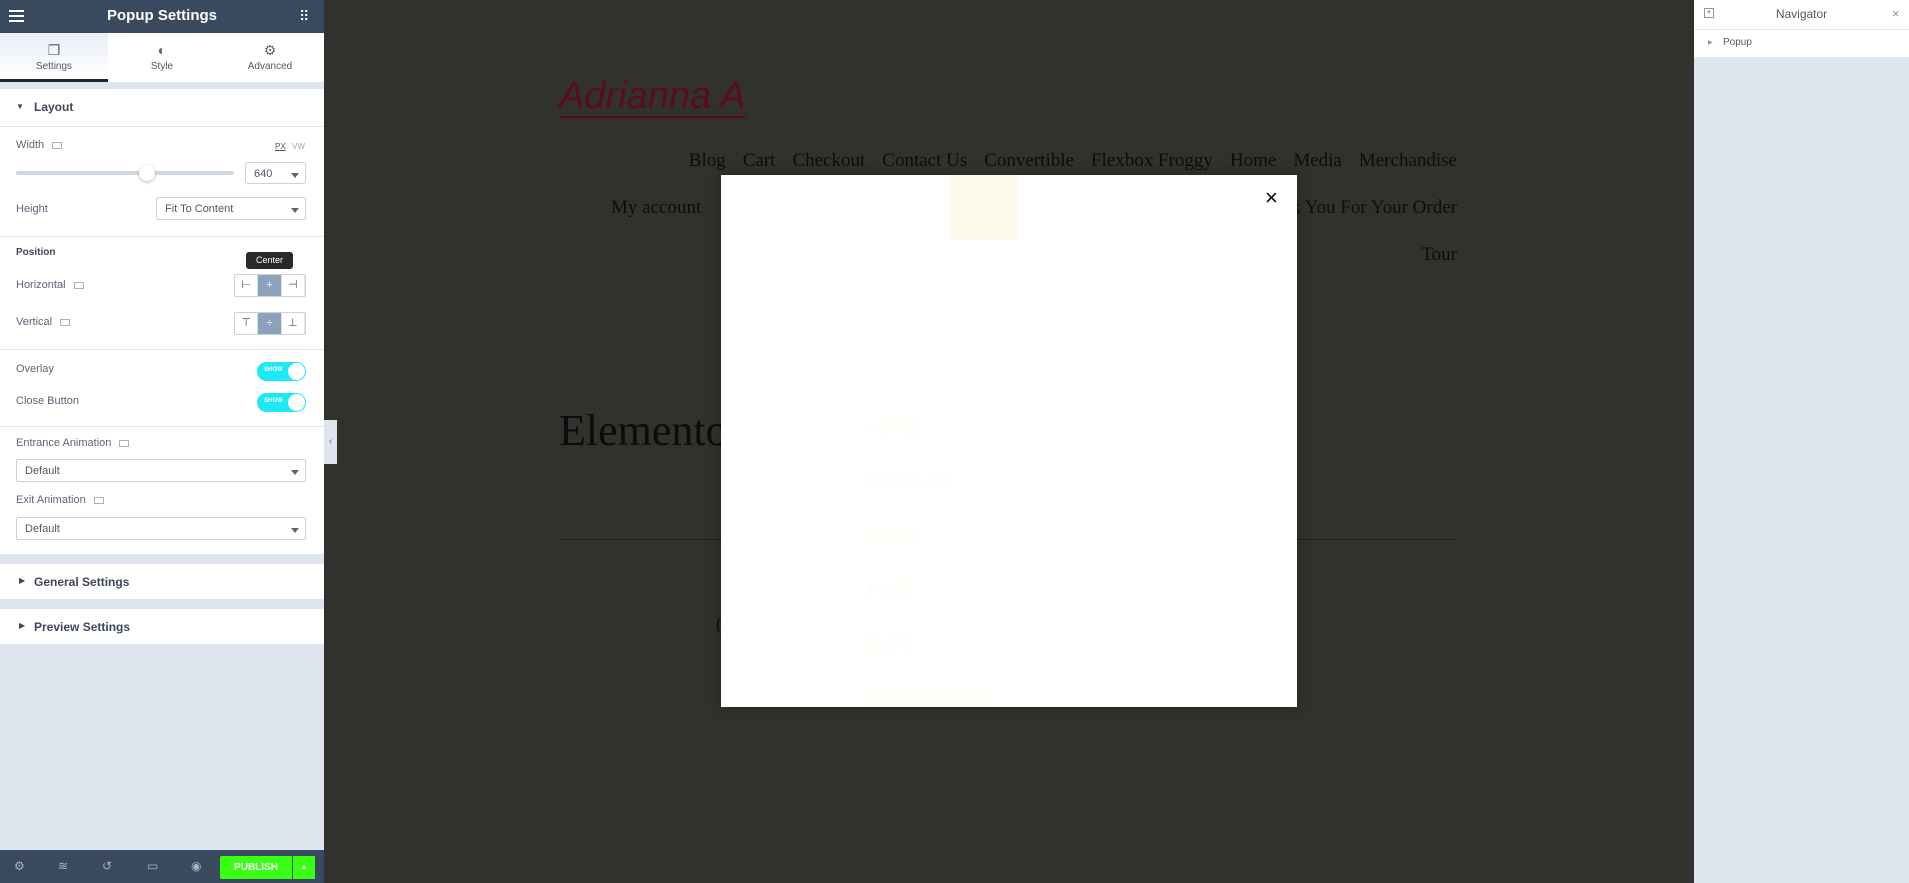 Image resolution: width=1909 pixels, height=883 pixels. What do you see at coordinates (656, 208) in the screenshot?
I see `nav-my-account: My account` at bounding box center [656, 208].